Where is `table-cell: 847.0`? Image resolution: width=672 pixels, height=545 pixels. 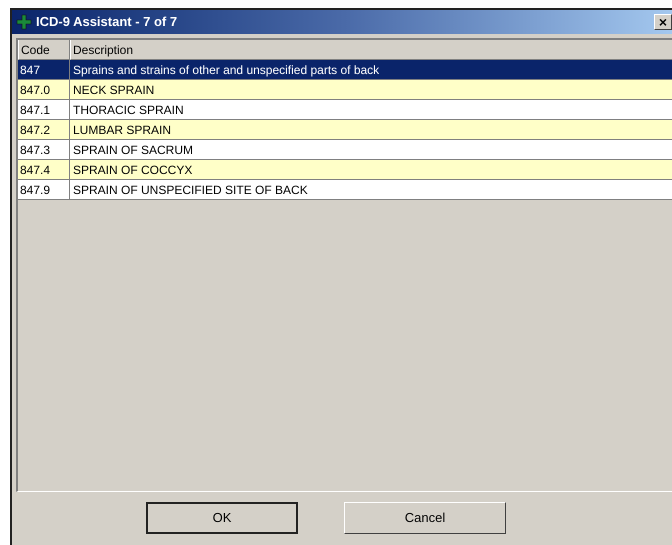
table-cell: 847.0 is located at coordinates (44, 89).